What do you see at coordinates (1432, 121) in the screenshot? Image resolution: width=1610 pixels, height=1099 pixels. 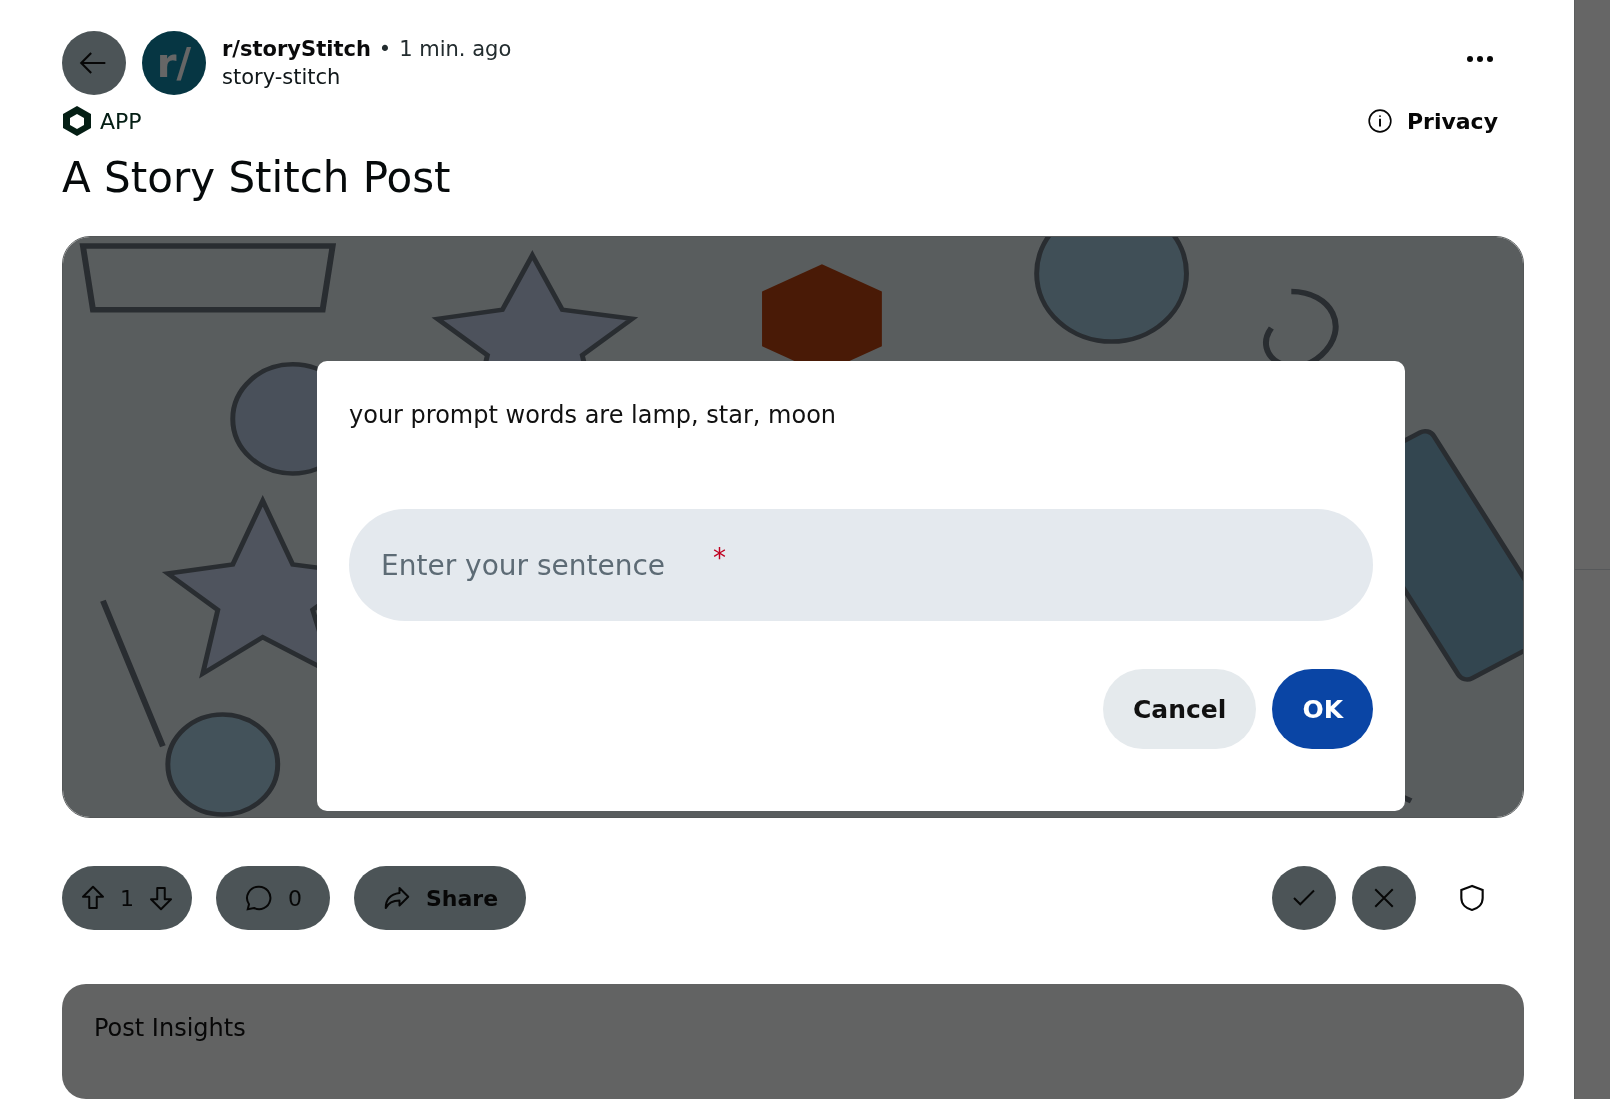 I see `privacy-button: Privacy` at bounding box center [1432, 121].